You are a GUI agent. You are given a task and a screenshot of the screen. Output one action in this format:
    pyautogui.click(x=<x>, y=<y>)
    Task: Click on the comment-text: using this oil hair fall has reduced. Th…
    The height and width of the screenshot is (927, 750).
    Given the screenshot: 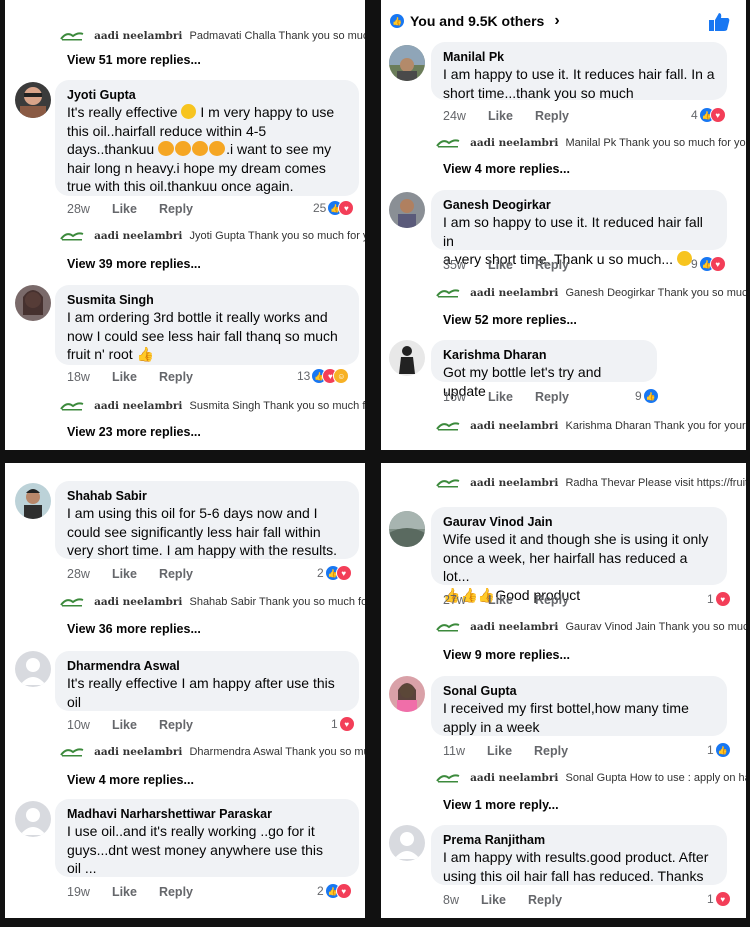 What is the action you would take?
    pyautogui.click(x=573, y=875)
    